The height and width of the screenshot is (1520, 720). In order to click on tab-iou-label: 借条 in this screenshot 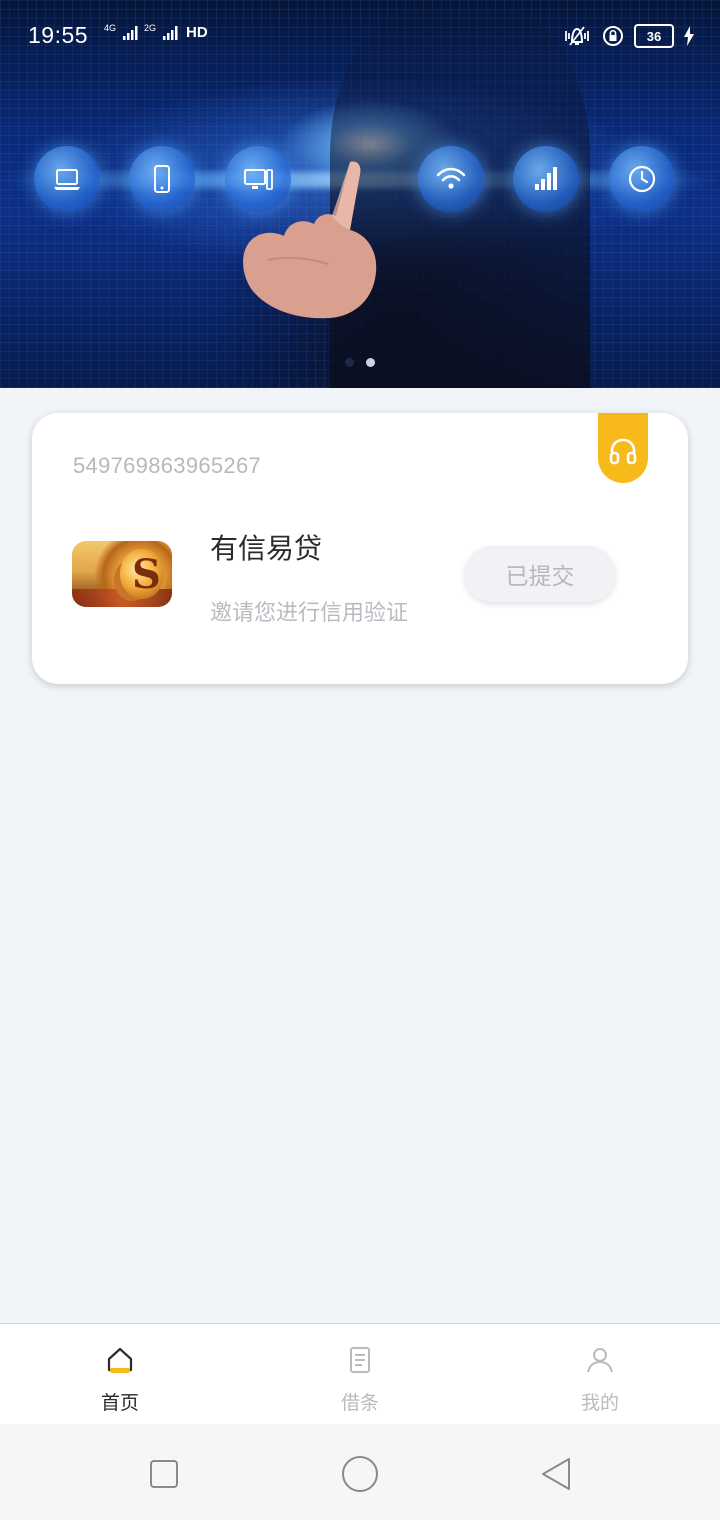, I will do `click(359, 1403)`.